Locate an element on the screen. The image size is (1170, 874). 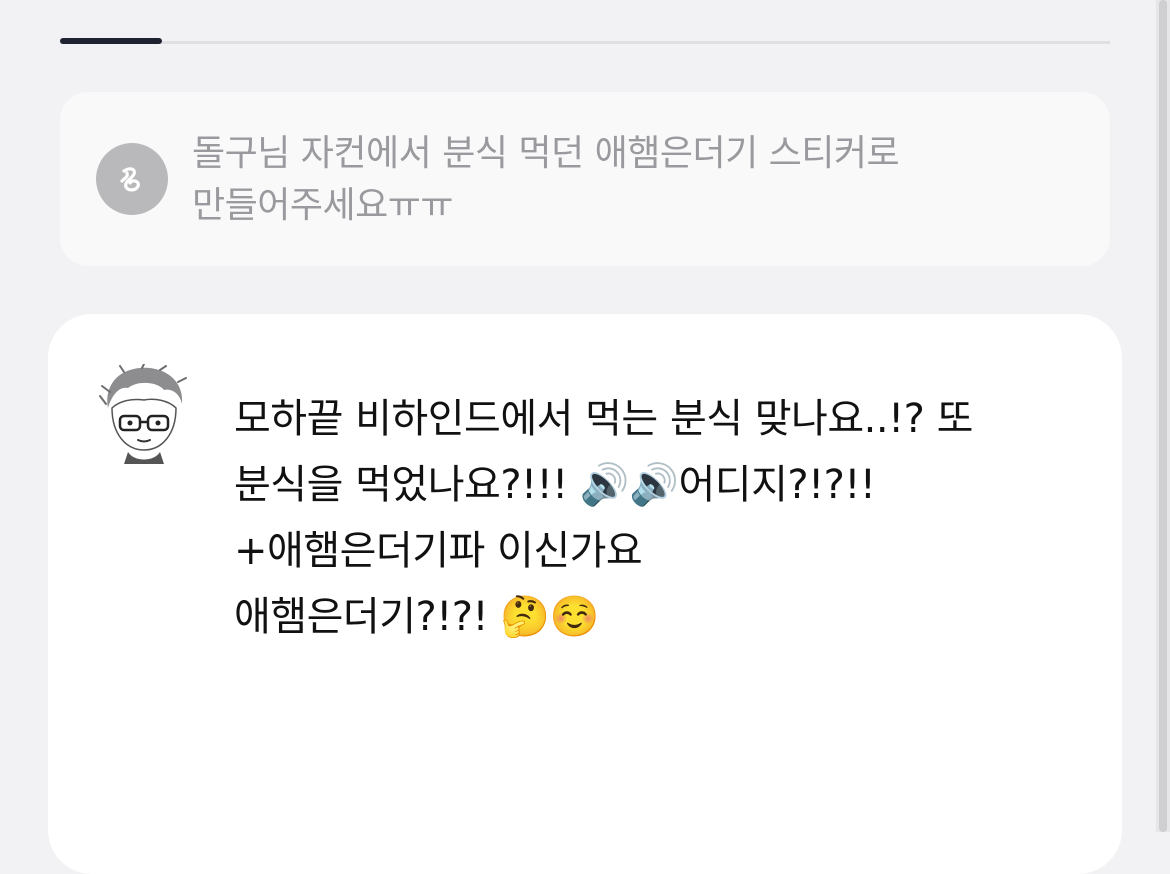
answer-line: 모하끝 비하인드에서 먹는 분식 맞나요..!? 또 is located at coordinates (603, 419).